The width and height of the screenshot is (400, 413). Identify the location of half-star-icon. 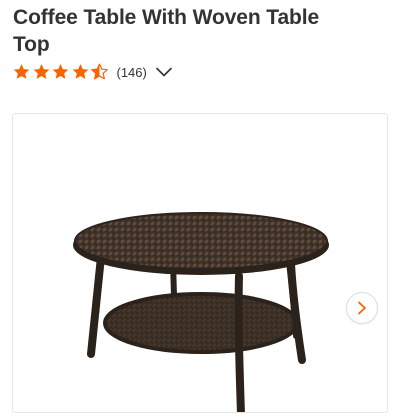
(99, 71).